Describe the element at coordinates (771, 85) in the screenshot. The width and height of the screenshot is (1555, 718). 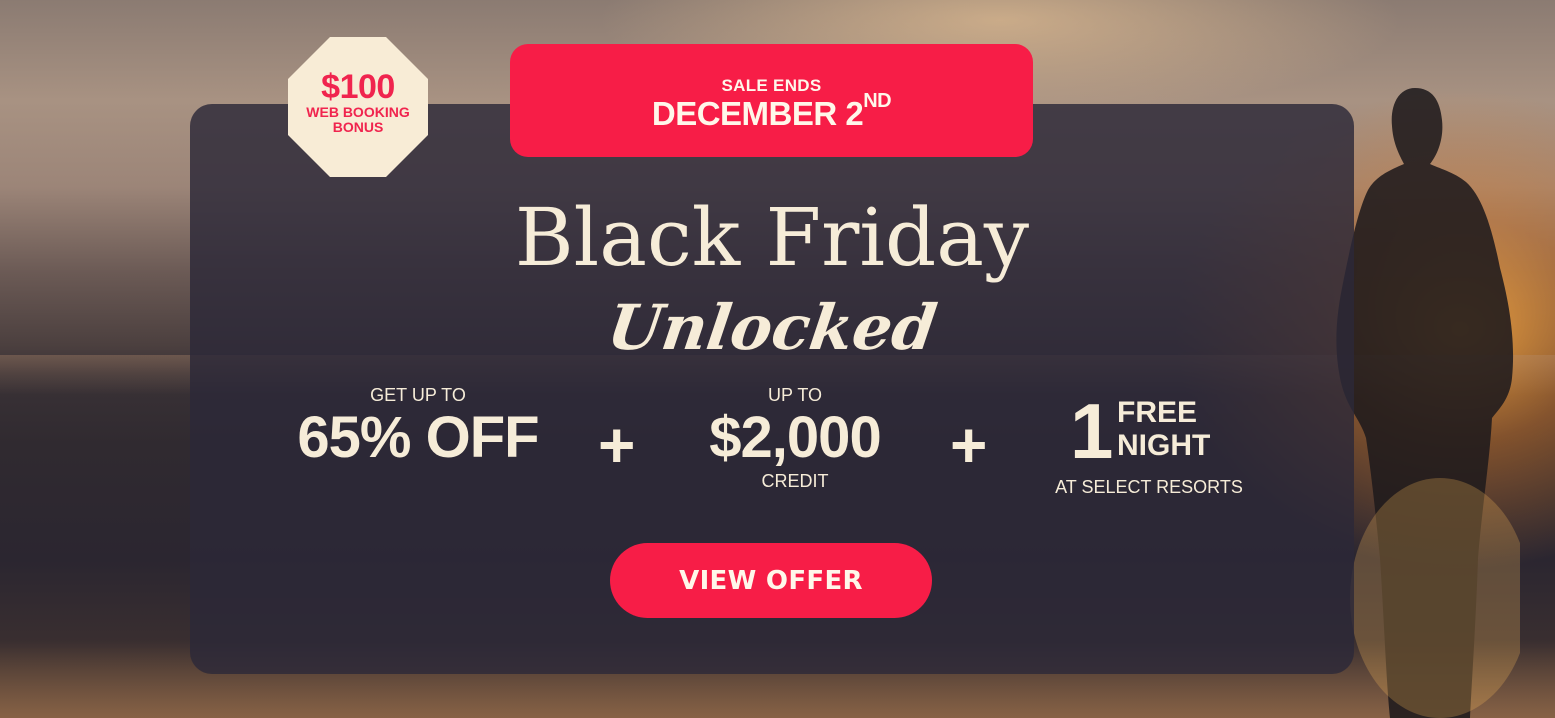
I see `sale-ends-label: SALE ENDS` at that location.